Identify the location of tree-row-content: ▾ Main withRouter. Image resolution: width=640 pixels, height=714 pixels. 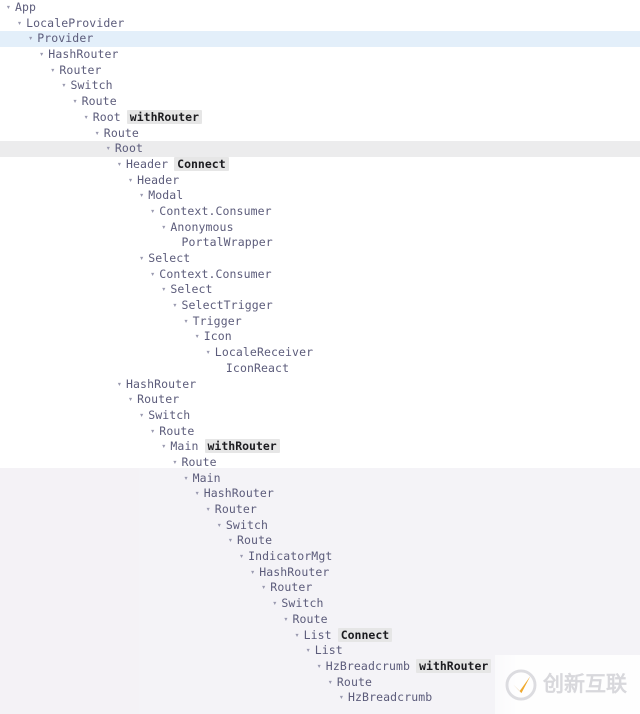
(220, 447).